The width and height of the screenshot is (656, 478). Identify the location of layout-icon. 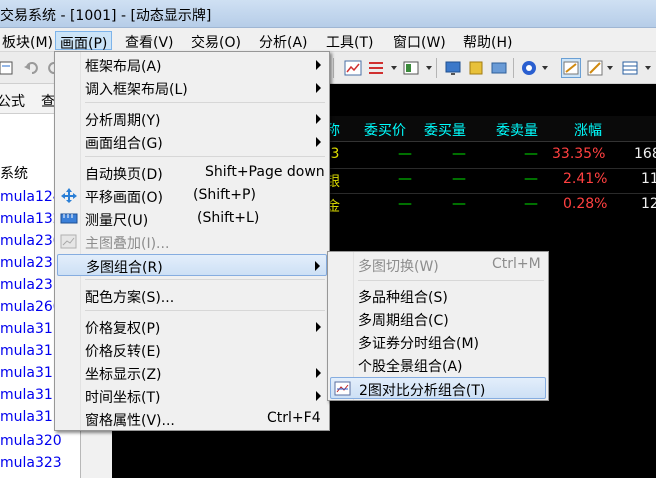
(411, 68).